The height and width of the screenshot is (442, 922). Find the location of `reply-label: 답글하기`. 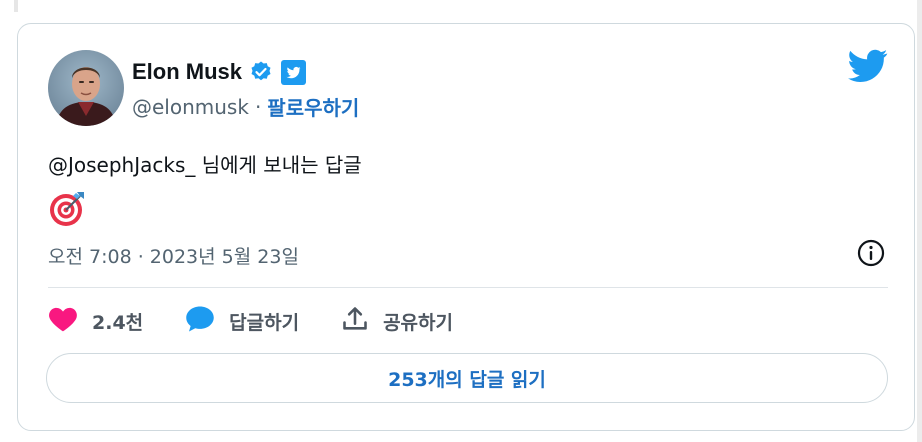

reply-label: 답글하기 is located at coordinates (264, 322).